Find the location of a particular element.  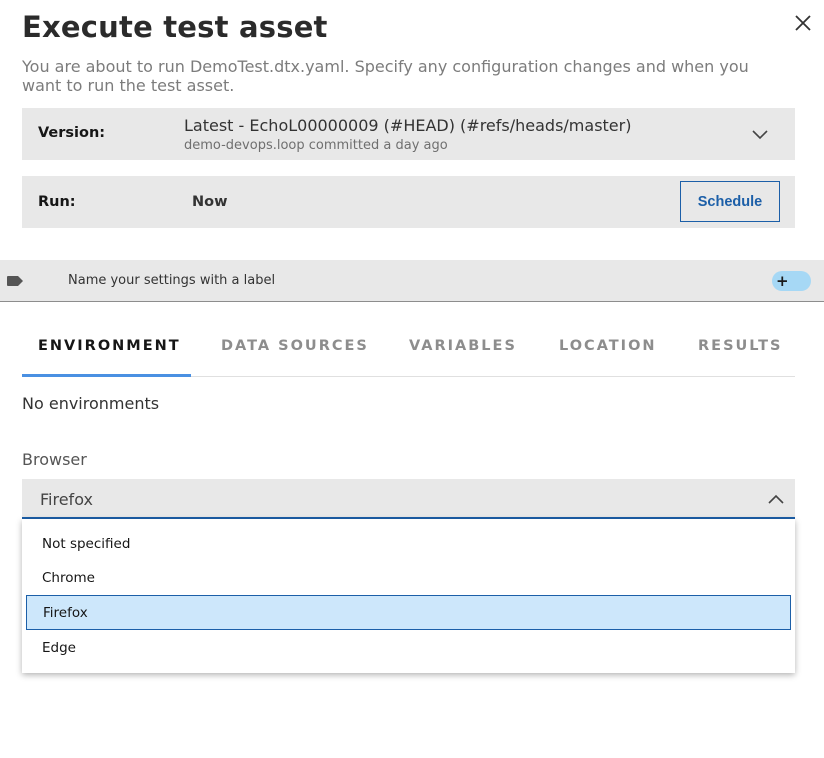

browser-option-edge: Edge is located at coordinates (408, 648).